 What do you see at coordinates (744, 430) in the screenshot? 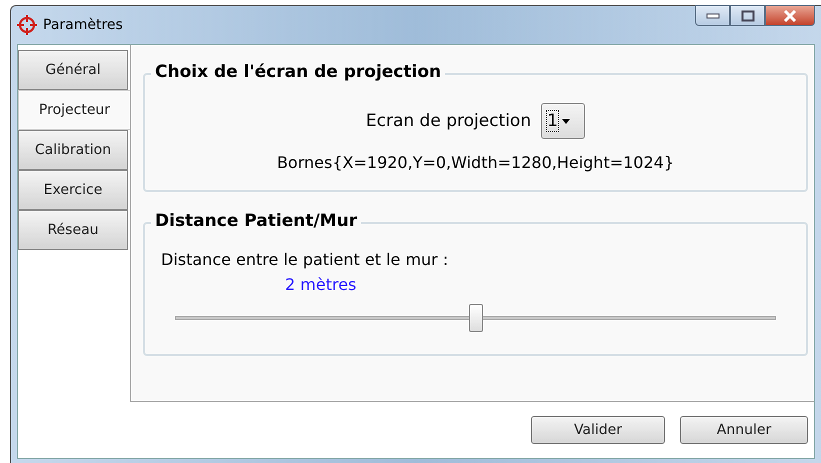
I see `cancel-button: Annuler` at bounding box center [744, 430].